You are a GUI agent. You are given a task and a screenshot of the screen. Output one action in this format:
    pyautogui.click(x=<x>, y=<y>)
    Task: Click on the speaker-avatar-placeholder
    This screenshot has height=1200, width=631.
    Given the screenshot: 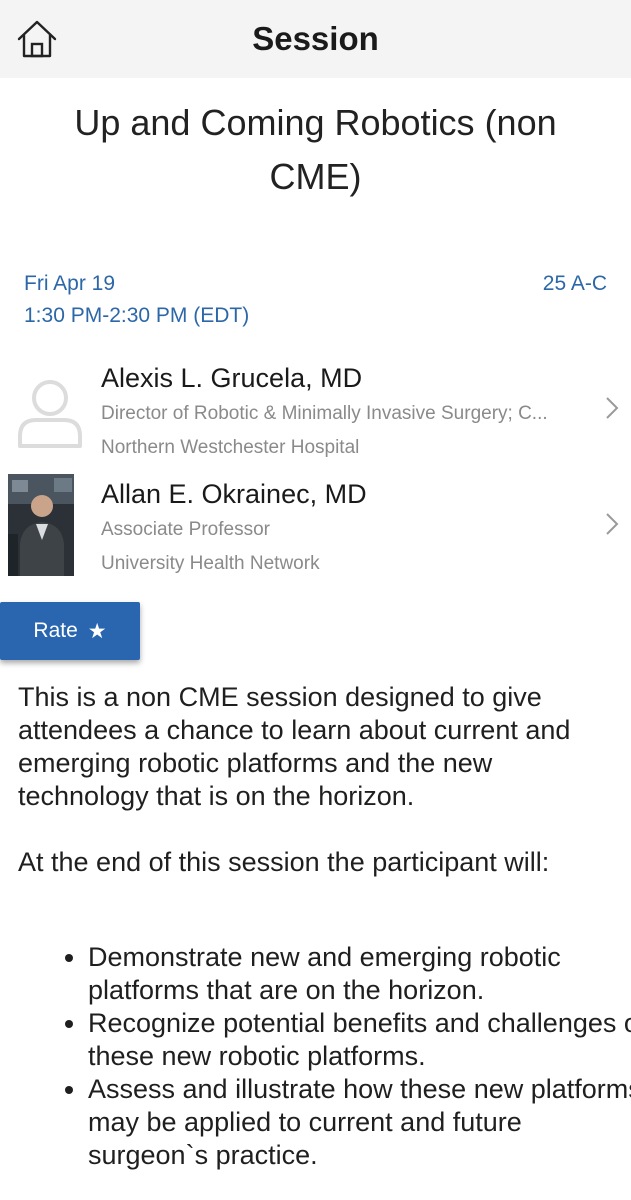 What is the action you would take?
    pyautogui.click(x=50, y=410)
    